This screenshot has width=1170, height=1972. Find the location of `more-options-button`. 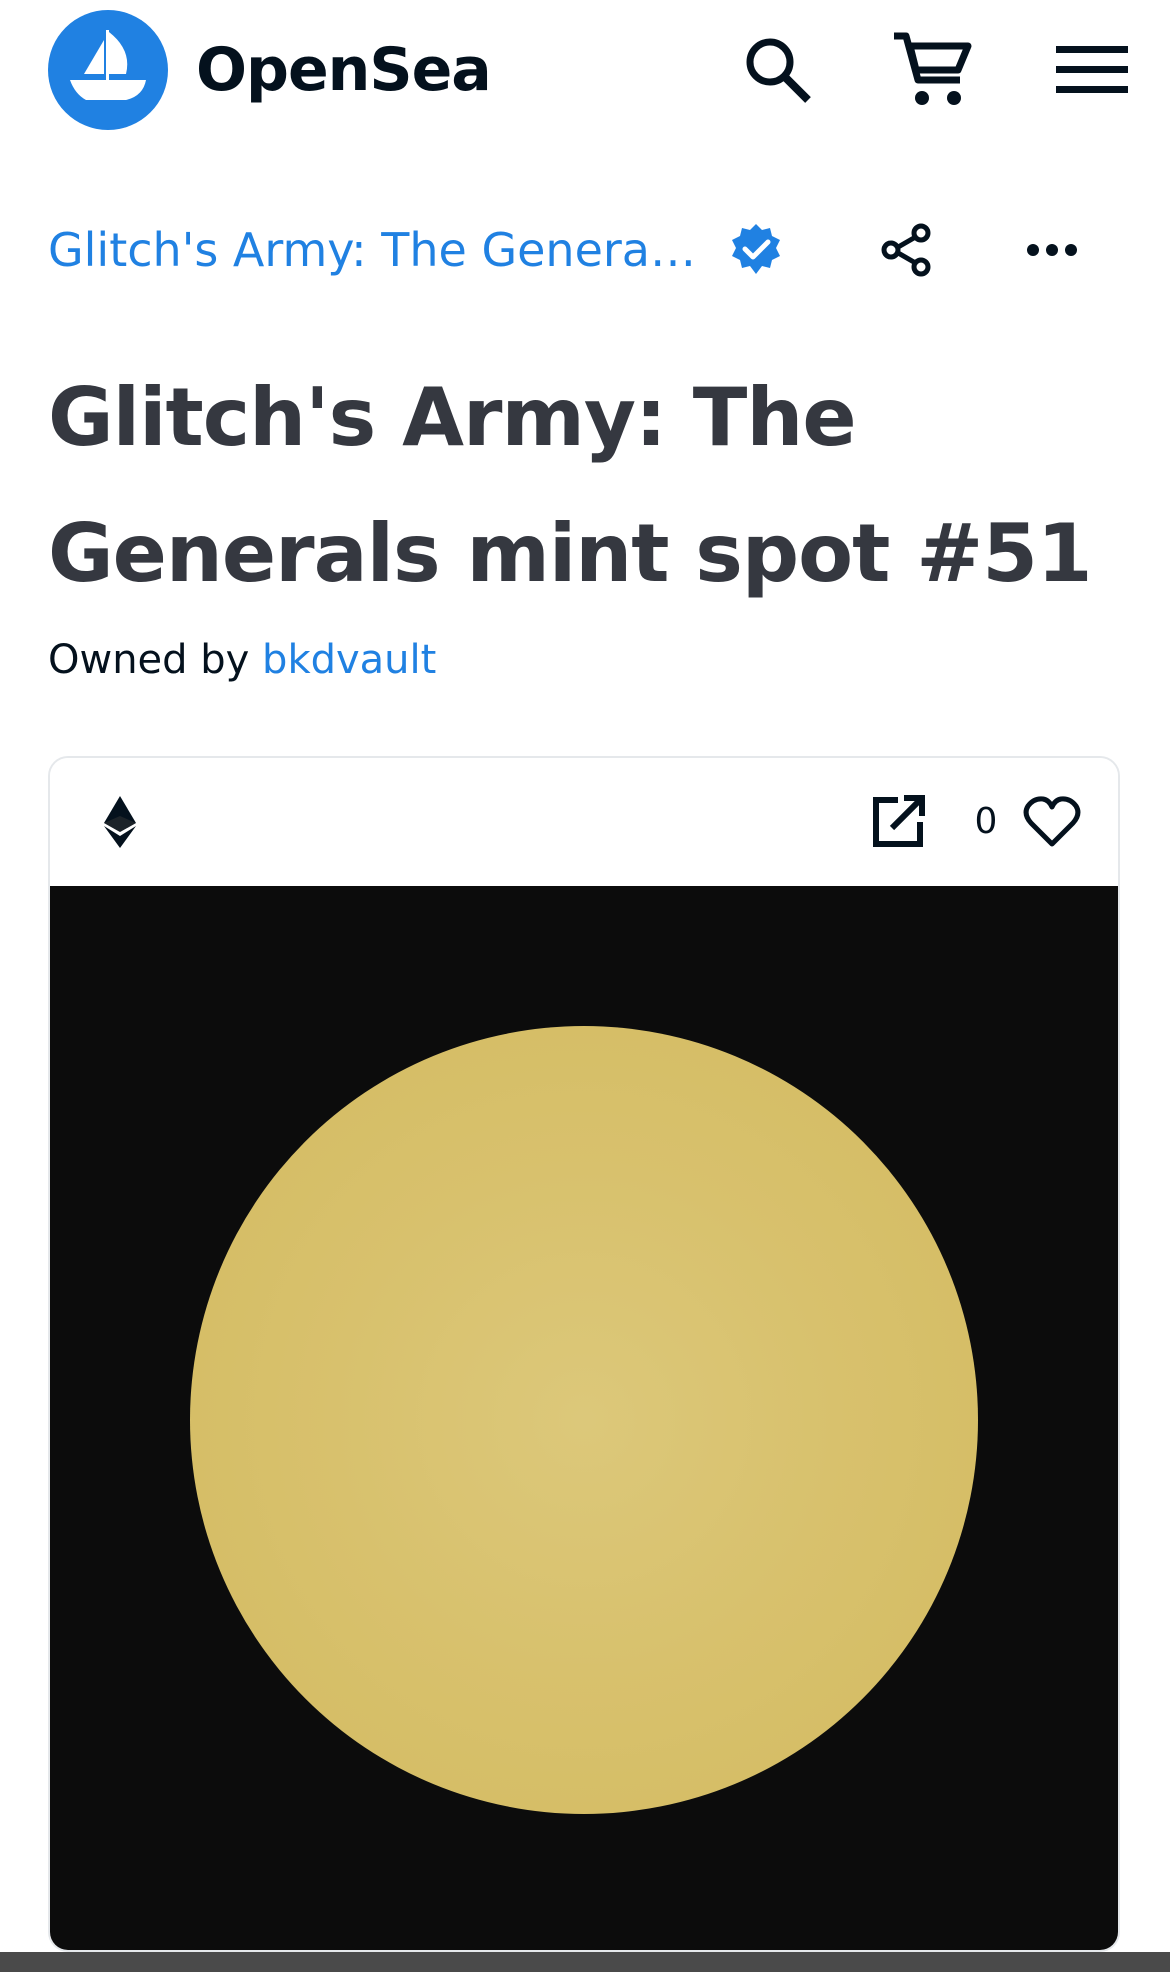

more-options-button is located at coordinates (1052, 250).